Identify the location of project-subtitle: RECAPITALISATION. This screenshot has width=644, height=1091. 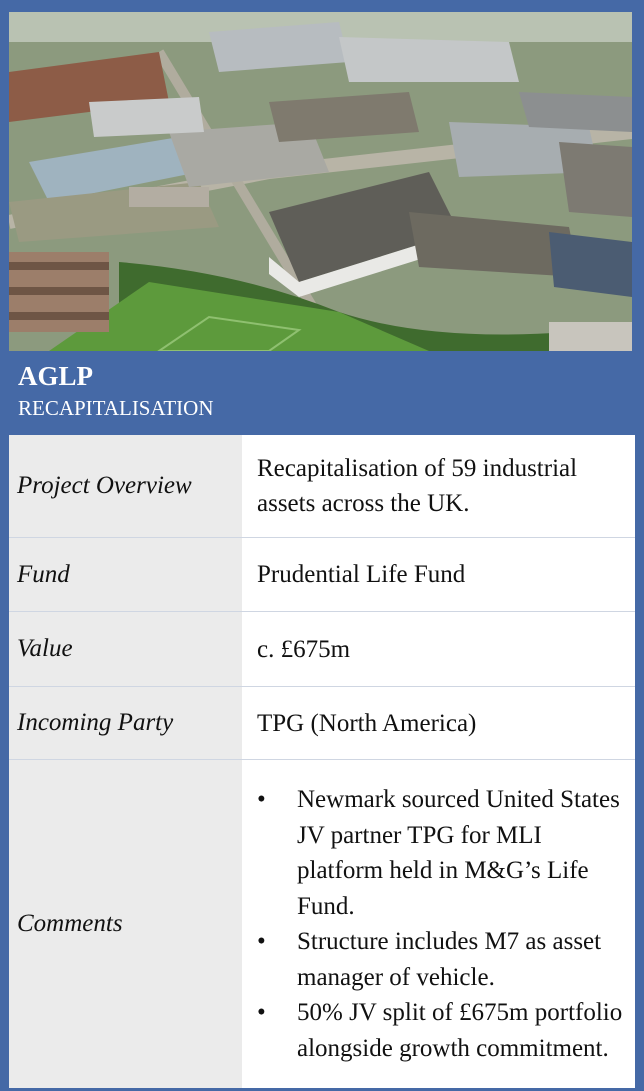
(116, 408).